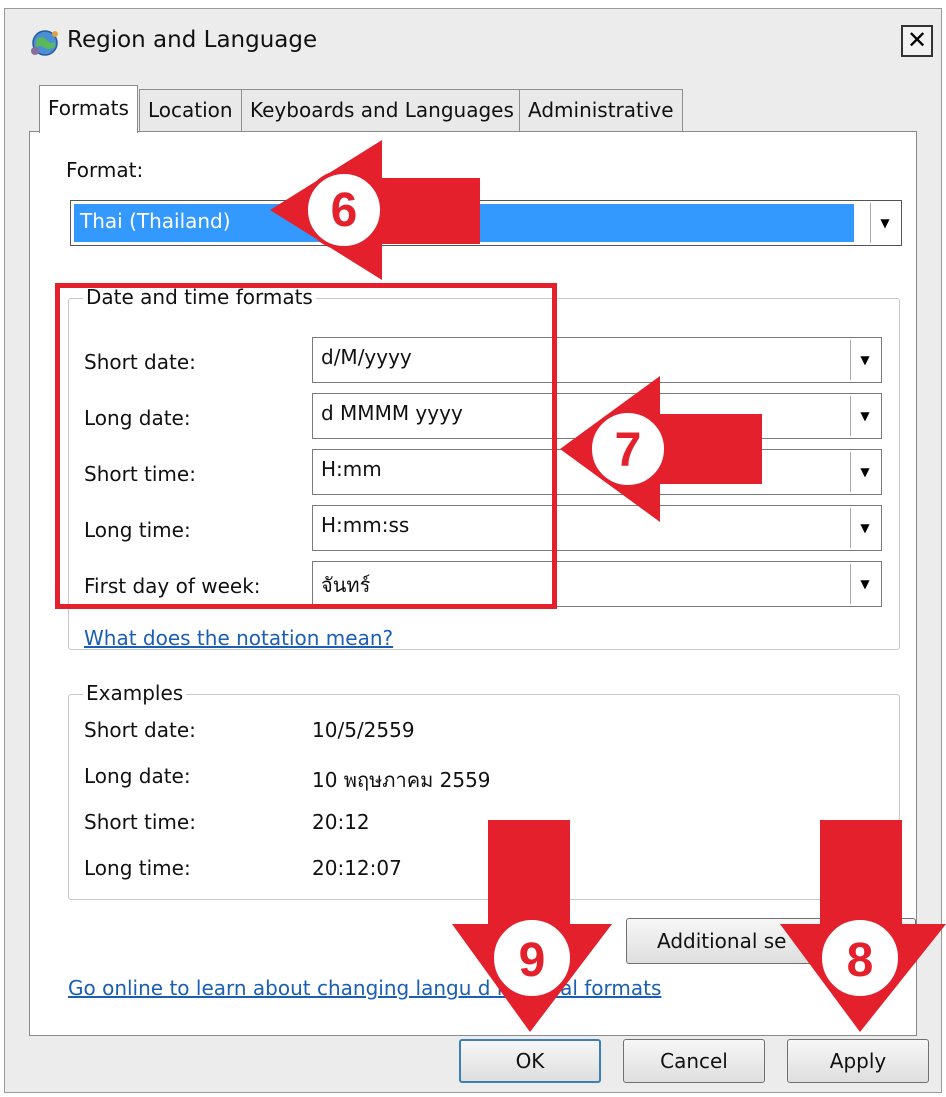 Image resolution: width=946 pixels, height=1097 pixels. What do you see at coordinates (137, 868) in the screenshot?
I see `example-long-time-label: Long time:` at bounding box center [137, 868].